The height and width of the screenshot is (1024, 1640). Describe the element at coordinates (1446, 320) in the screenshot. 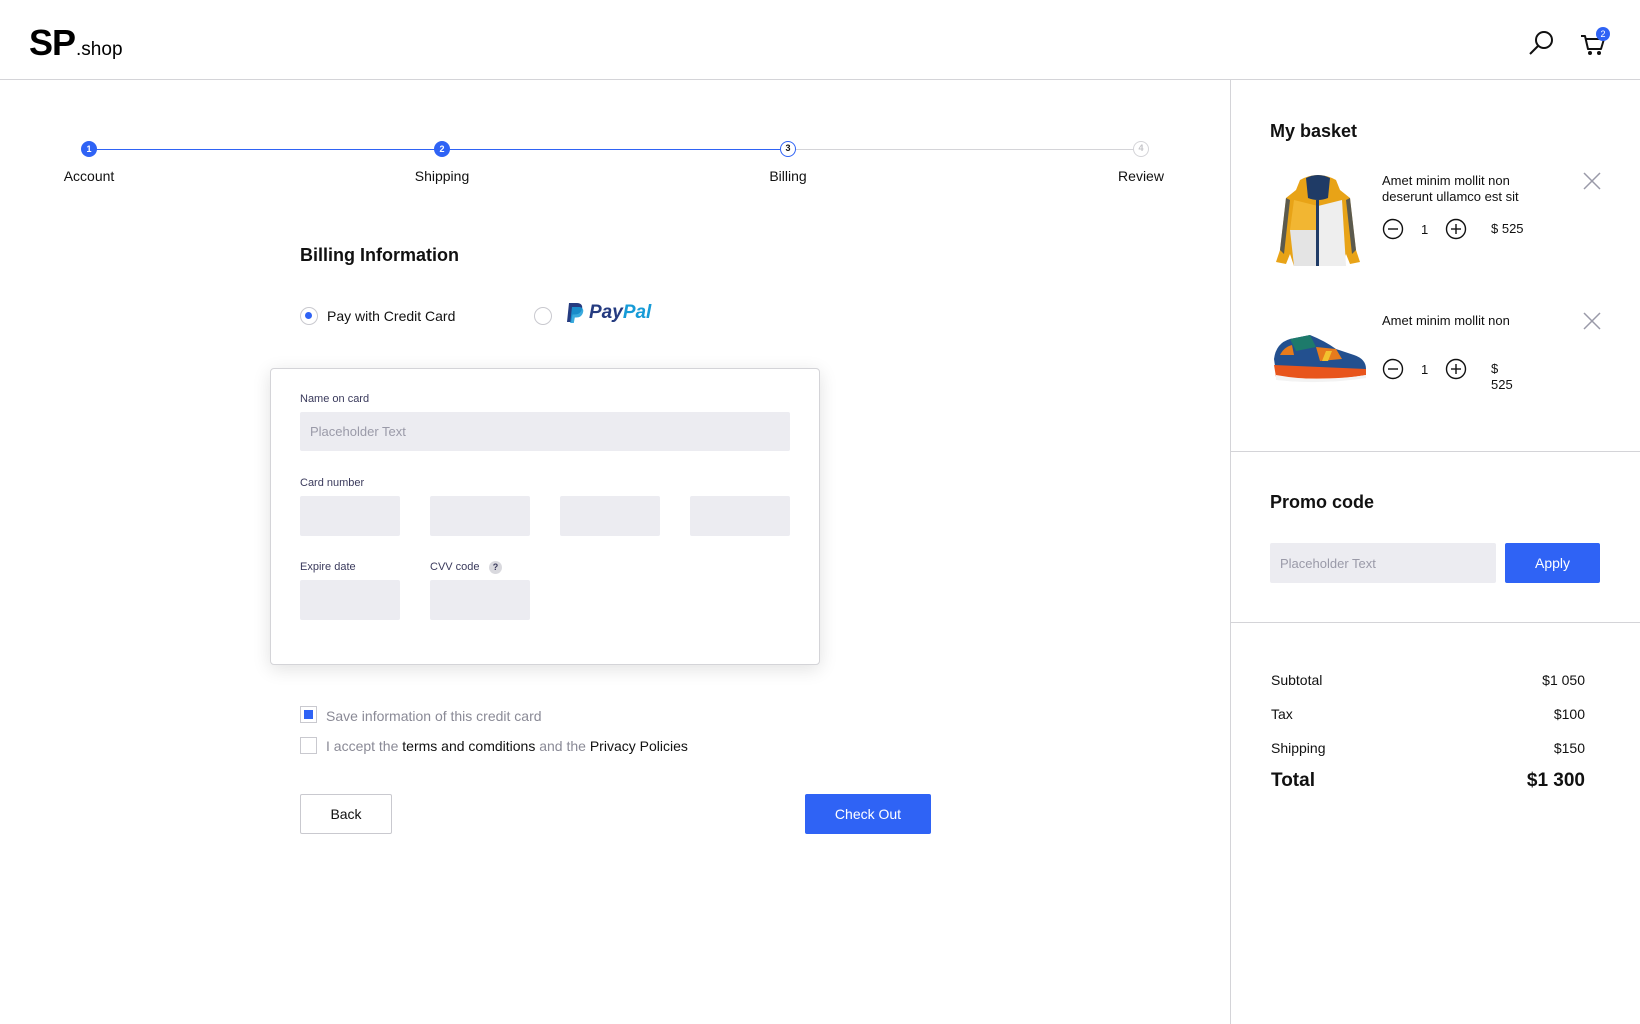

I see `basket-item-2-name: Amet minim mollit non` at that location.